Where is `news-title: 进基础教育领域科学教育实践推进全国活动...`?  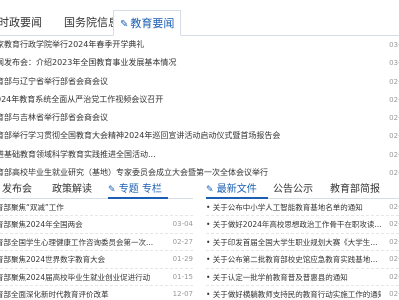
news-title: 进基础教育领域科学教育实践推进全国活动... is located at coordinates (190, 155).